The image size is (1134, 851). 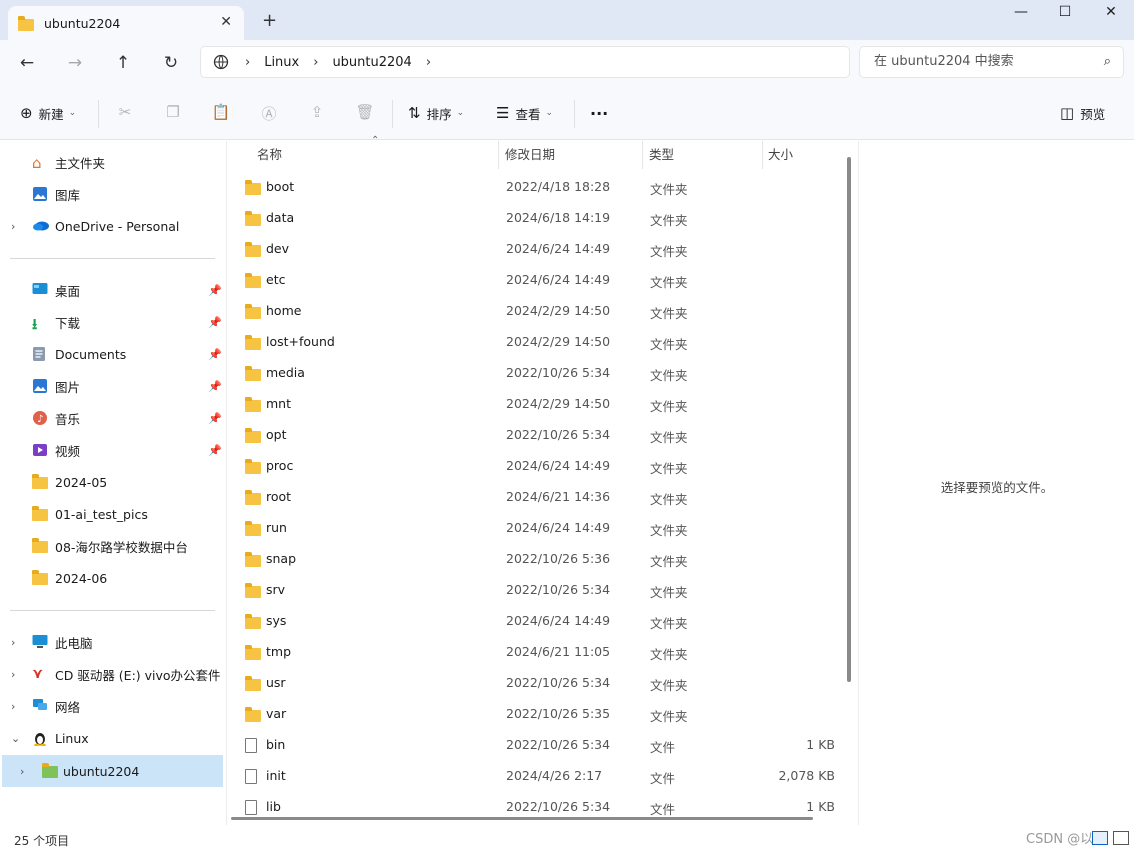 What do you see at coordinates (284, 310) in the screenshot?
I see `file-name: home` at bounding box center [284, 310].